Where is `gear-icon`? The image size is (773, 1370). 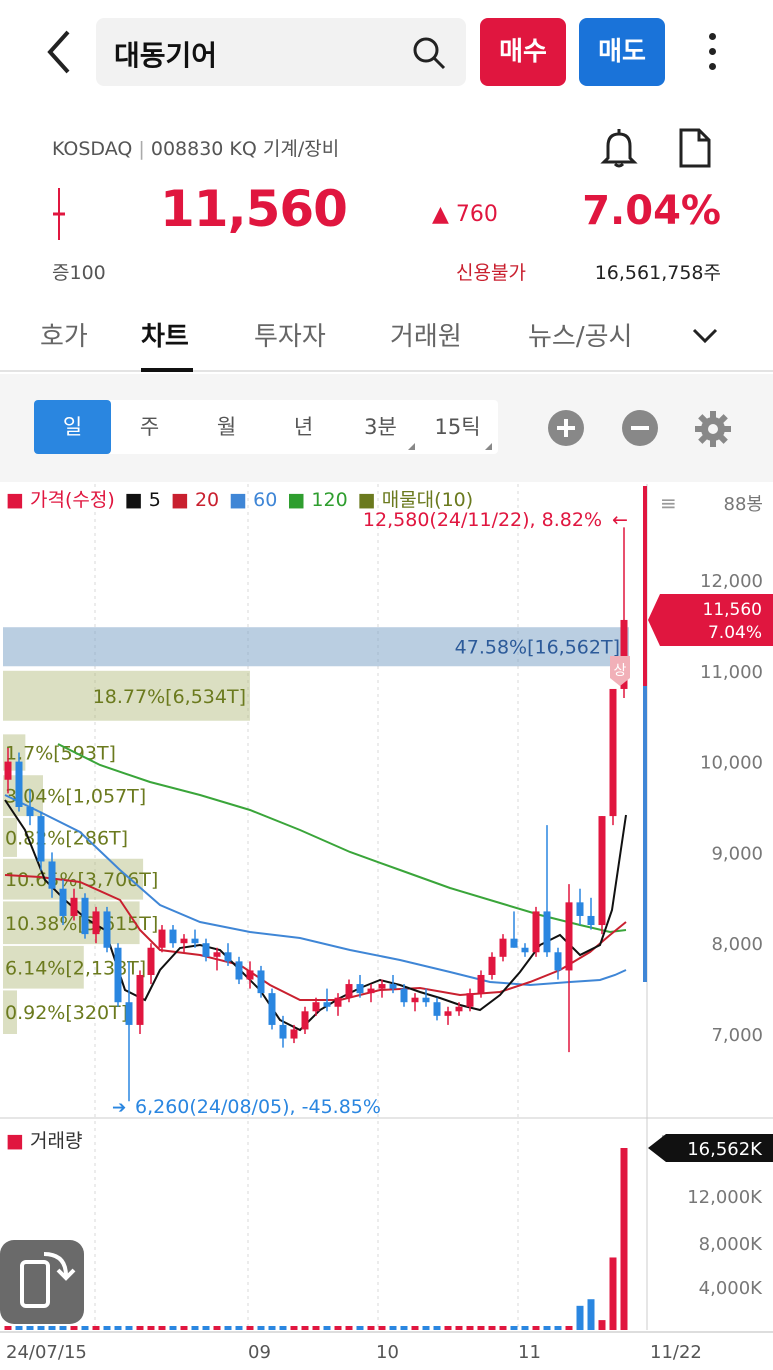
gear-icon is located at coordinates (713, 429).